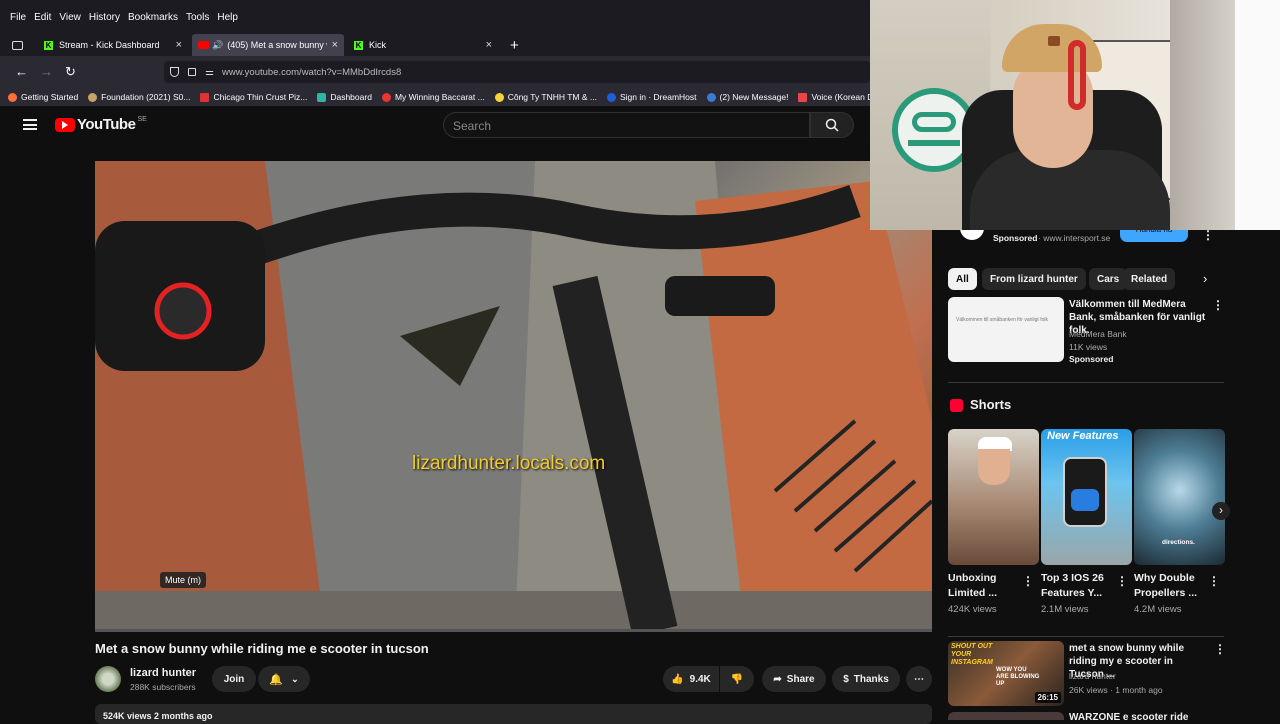 Image resolution: width=1280 pixels, height=724 pixels. What do you see at coordinates (993, 497) in the screenshot?
I see `short-thumbnail` at bounding box center [993, 497].